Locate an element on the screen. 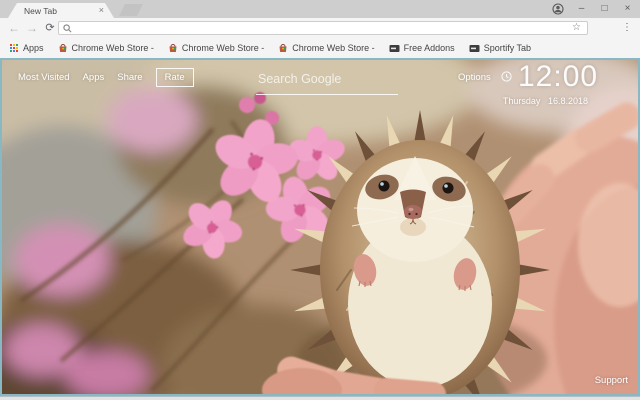 This screenshot has width=640, height=400. clock-day: Thursday is located at coordinates (521, 101).